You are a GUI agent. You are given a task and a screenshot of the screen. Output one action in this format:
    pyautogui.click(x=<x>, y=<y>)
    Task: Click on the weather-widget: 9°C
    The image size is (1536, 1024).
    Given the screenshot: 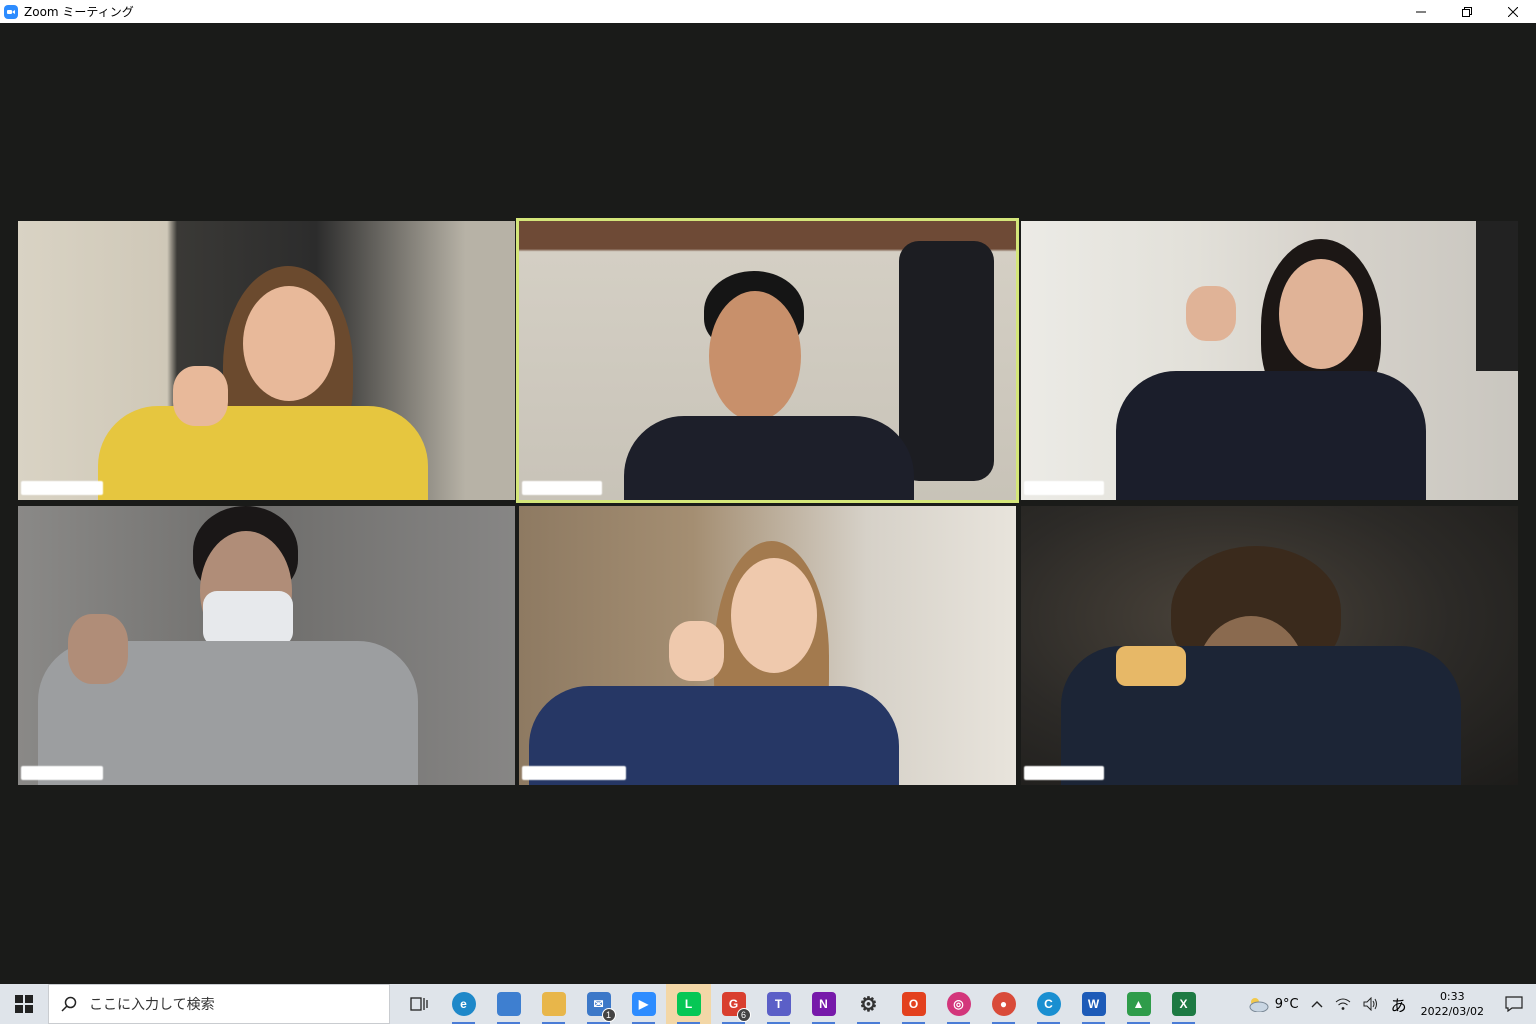 What is the action you would take?
    pyautogui.click(x=1273, y=1004)
    